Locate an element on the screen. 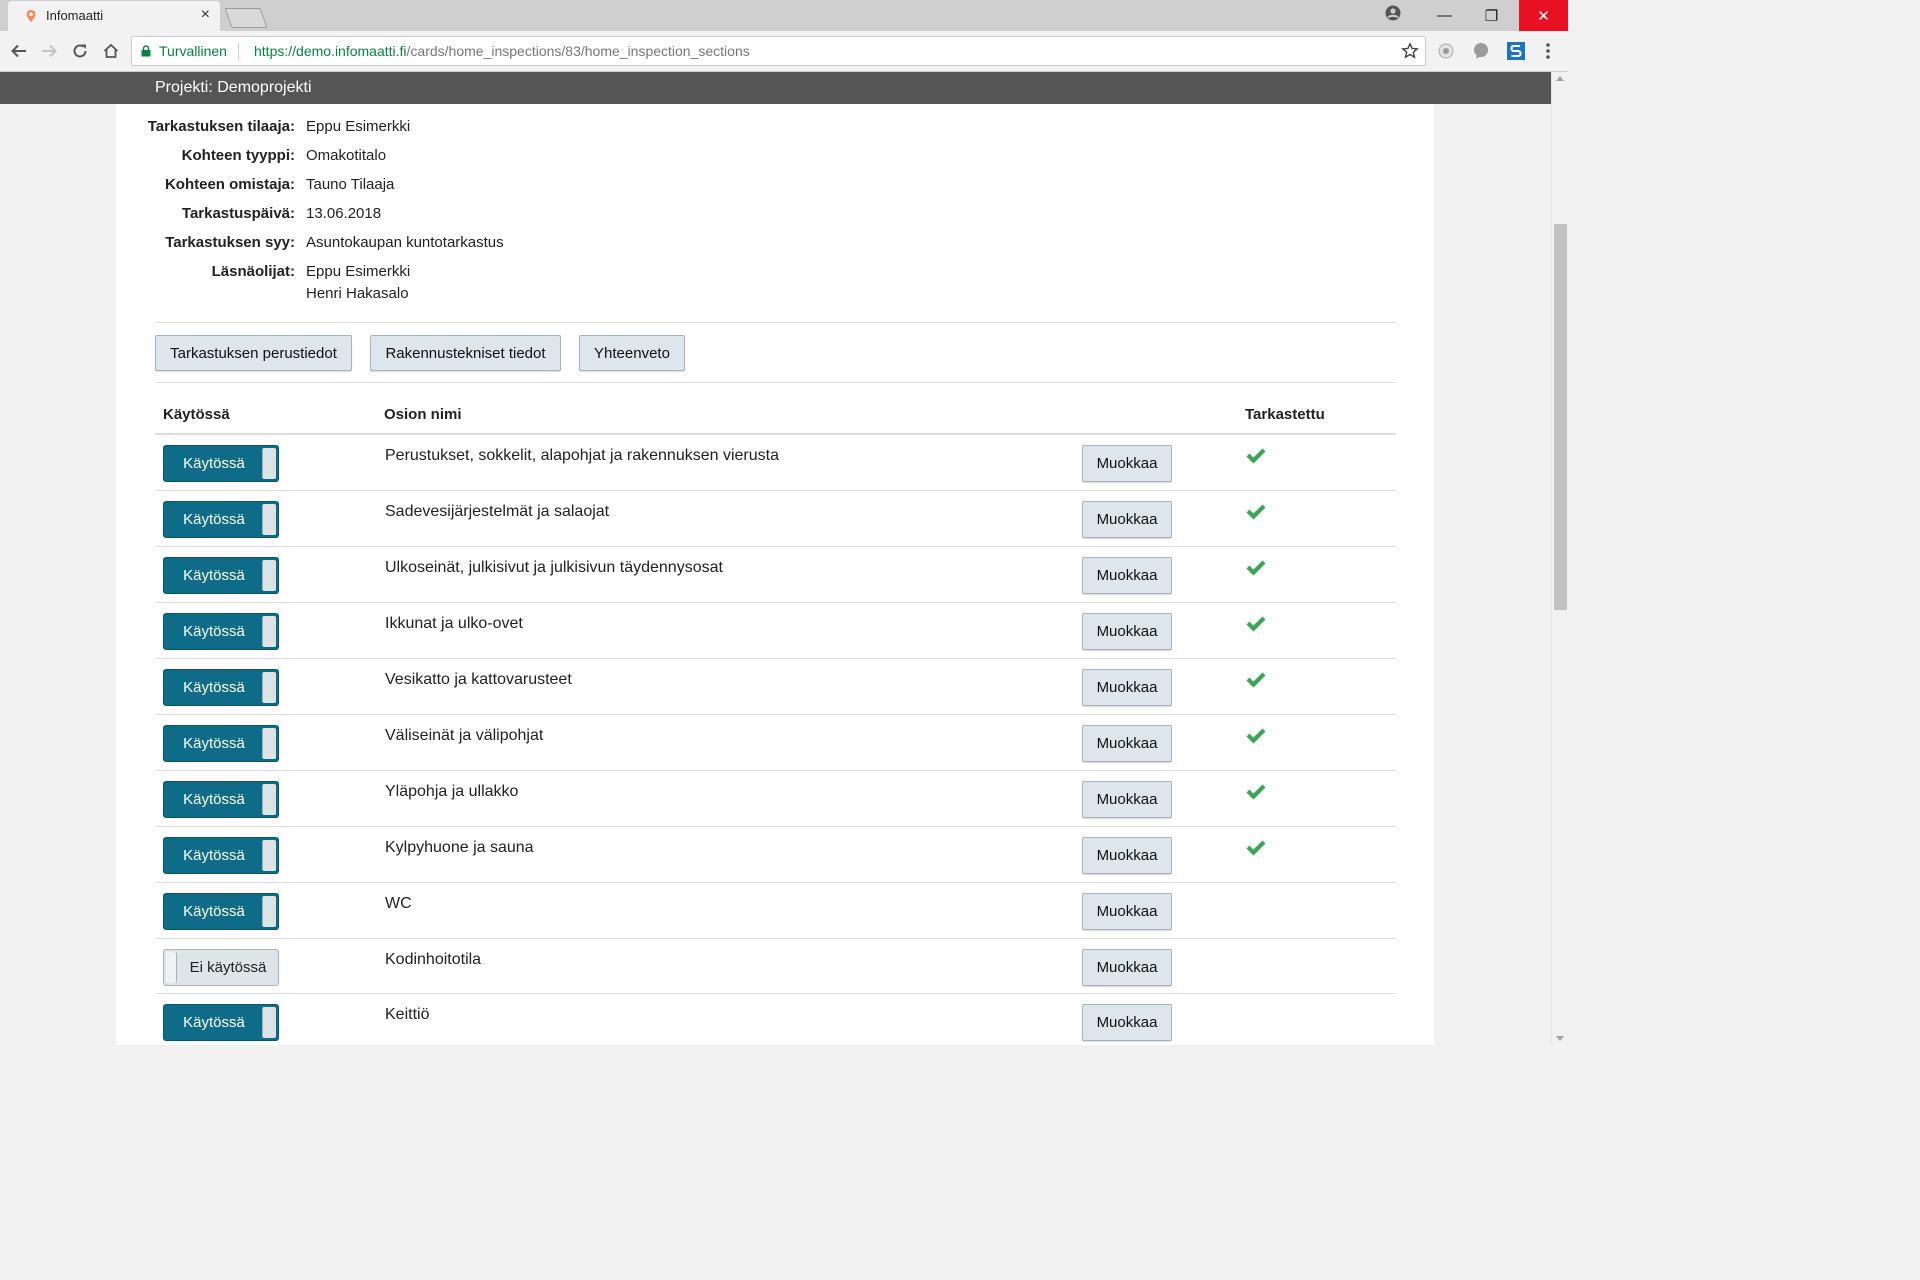  home-button is located at coordinates (111, 51).